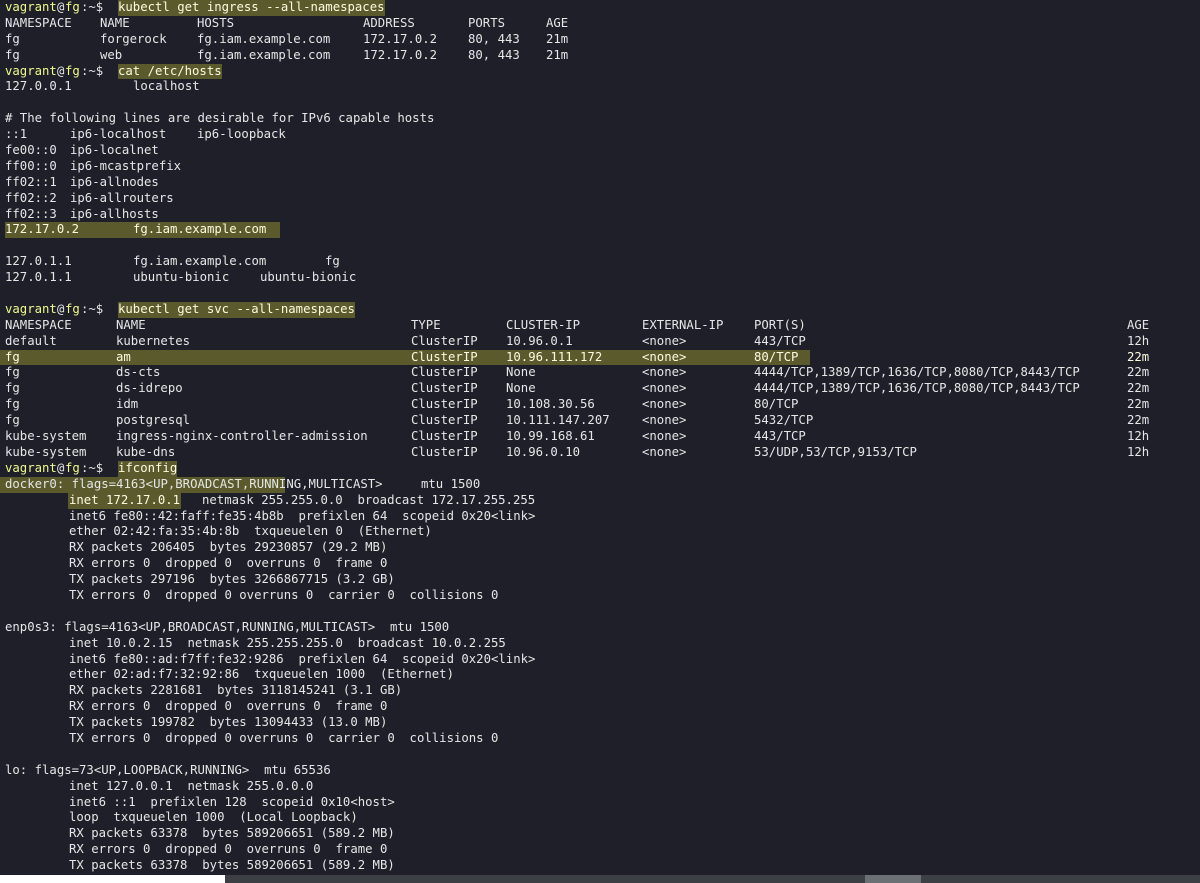 This screenshot has width=1200, height=883. I want to click on hosts-alias: fg, so click(332, 261).